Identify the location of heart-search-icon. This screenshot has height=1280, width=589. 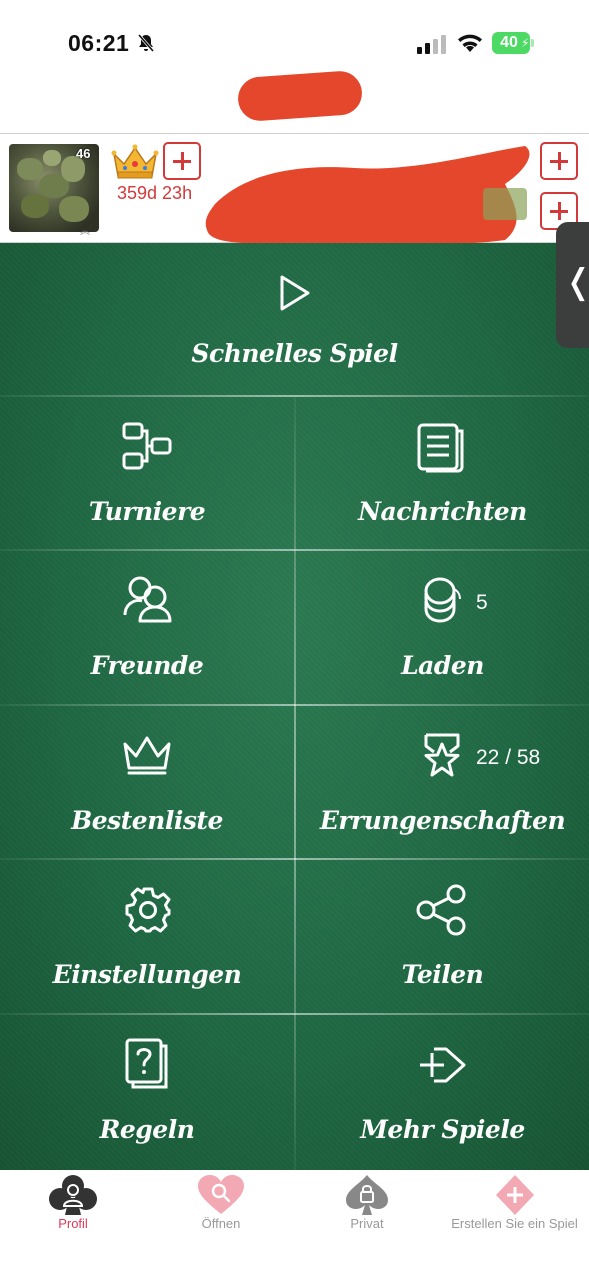
(221, 1194).